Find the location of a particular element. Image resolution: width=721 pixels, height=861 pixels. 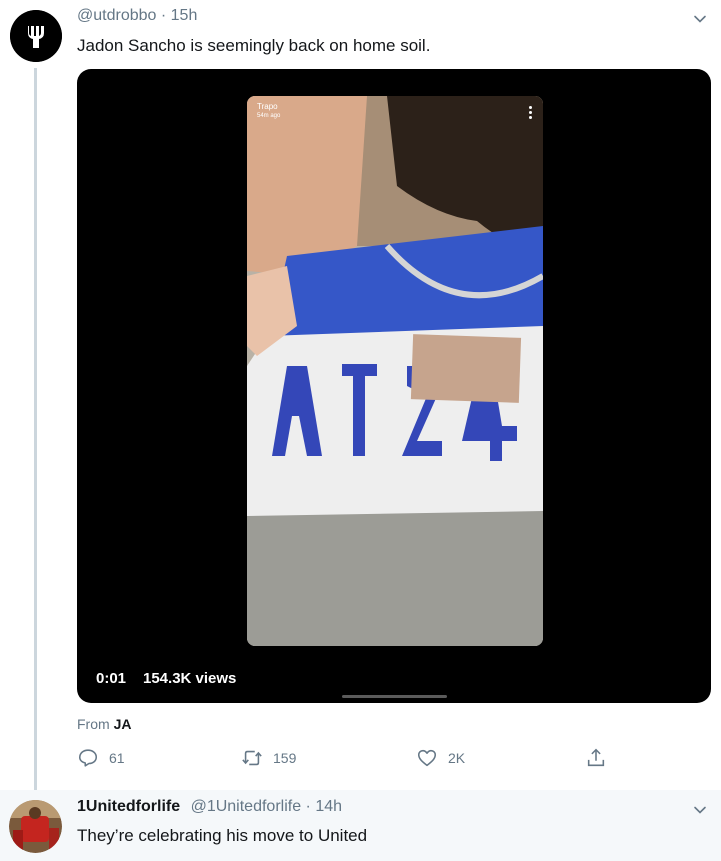

reply-icon is located at coordinates (88, 758).